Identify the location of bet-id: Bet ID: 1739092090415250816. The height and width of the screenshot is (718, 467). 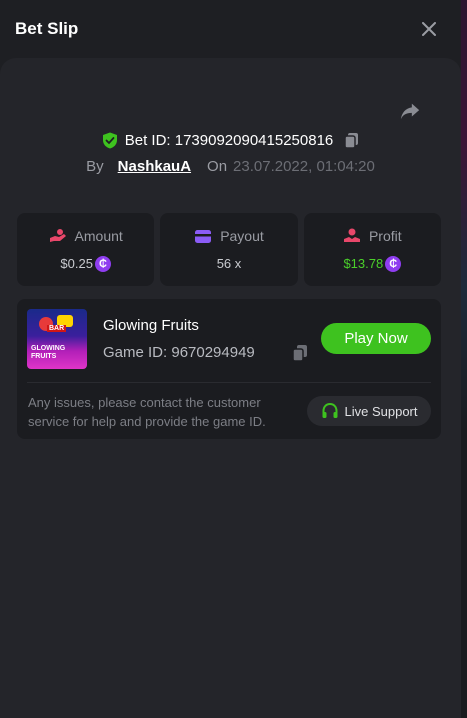
(229, 140).